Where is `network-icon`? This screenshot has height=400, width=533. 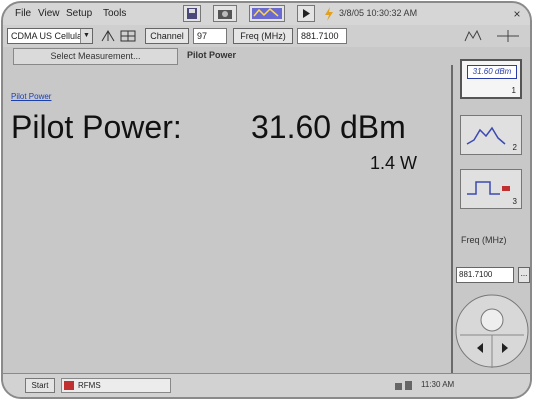 network-icon is located at coordinates (404, 385).